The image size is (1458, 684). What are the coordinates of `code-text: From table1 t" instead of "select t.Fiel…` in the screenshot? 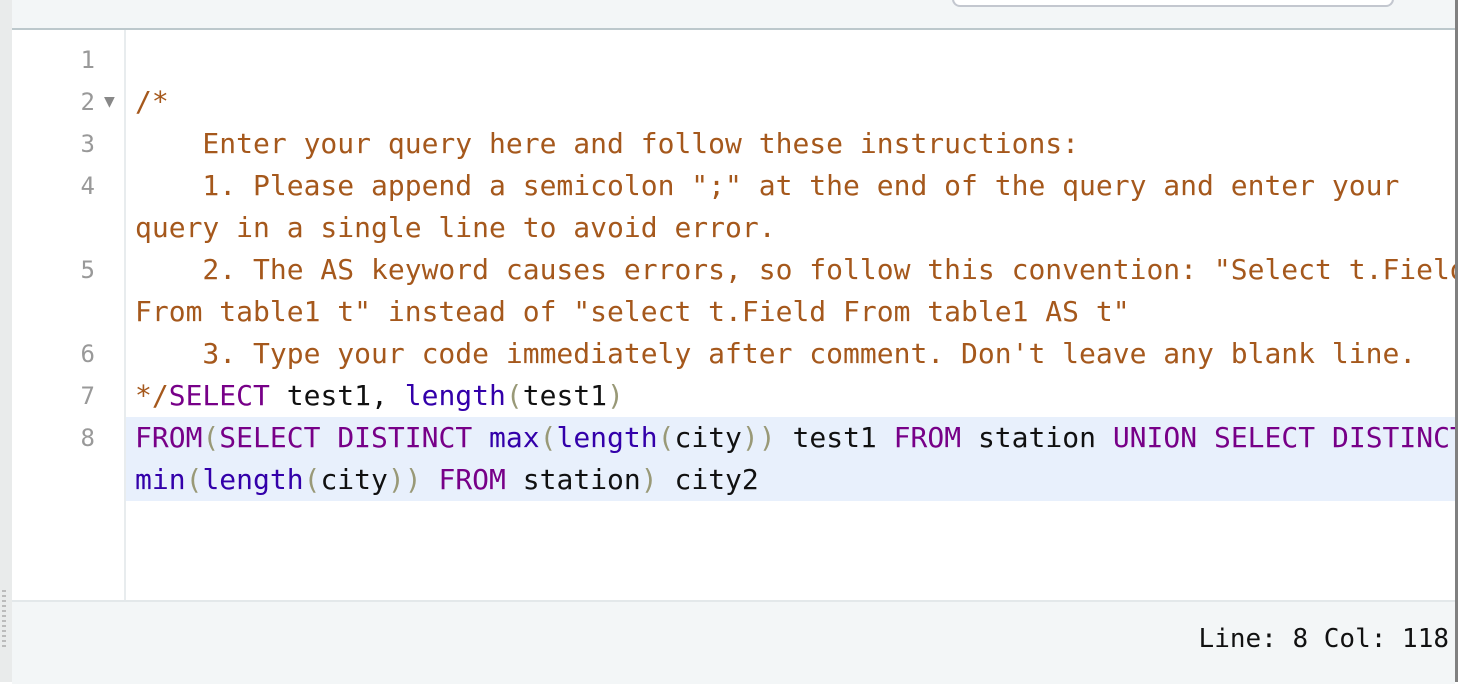 It's located at (632, 312).